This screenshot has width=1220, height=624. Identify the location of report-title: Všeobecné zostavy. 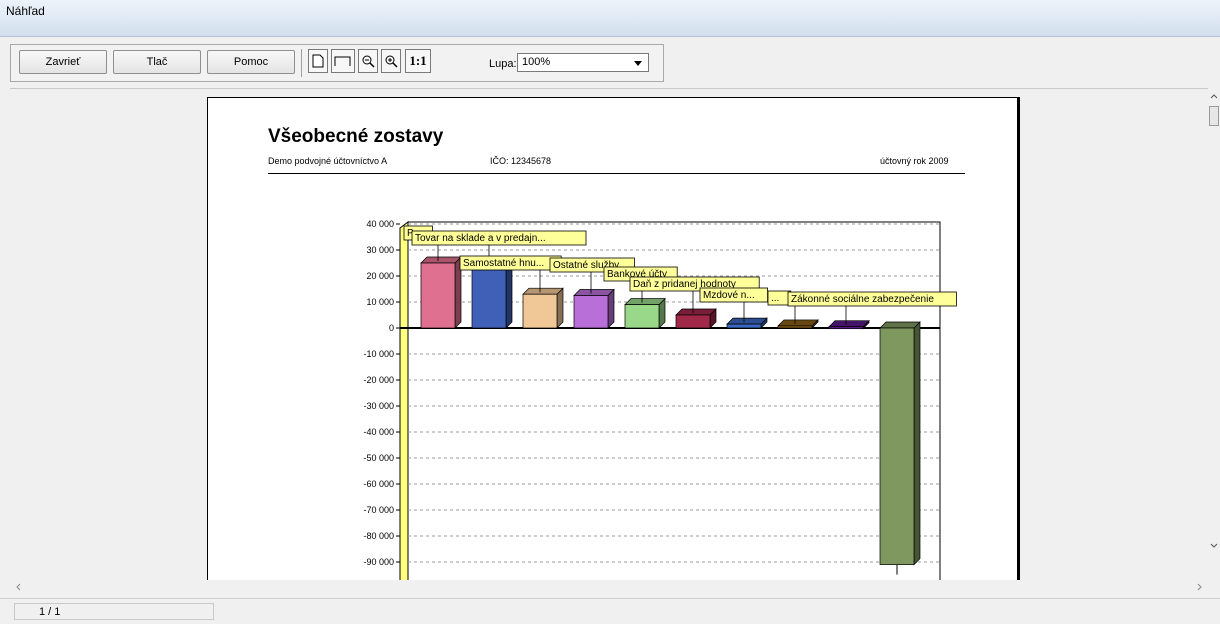
(356, 136).